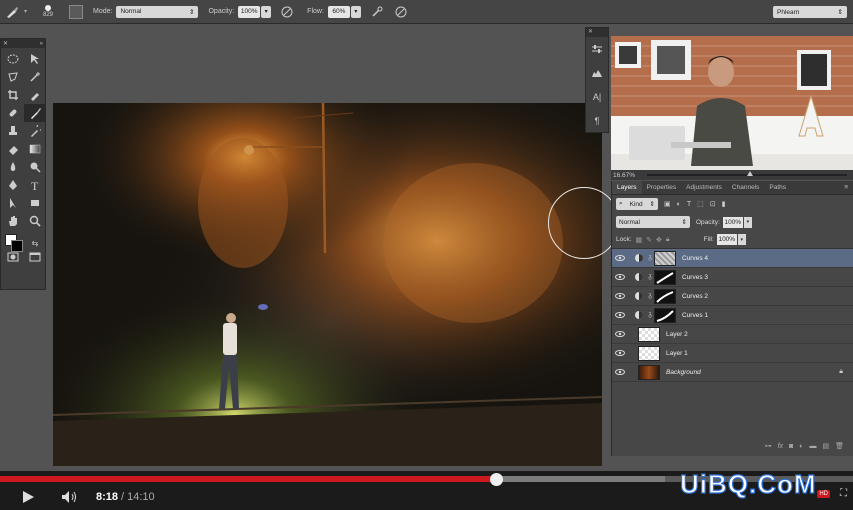  What do you see at coordinates (35, 257) in the screenshot?
I see `screen-mode-icon` at bounding box center [35, 257].